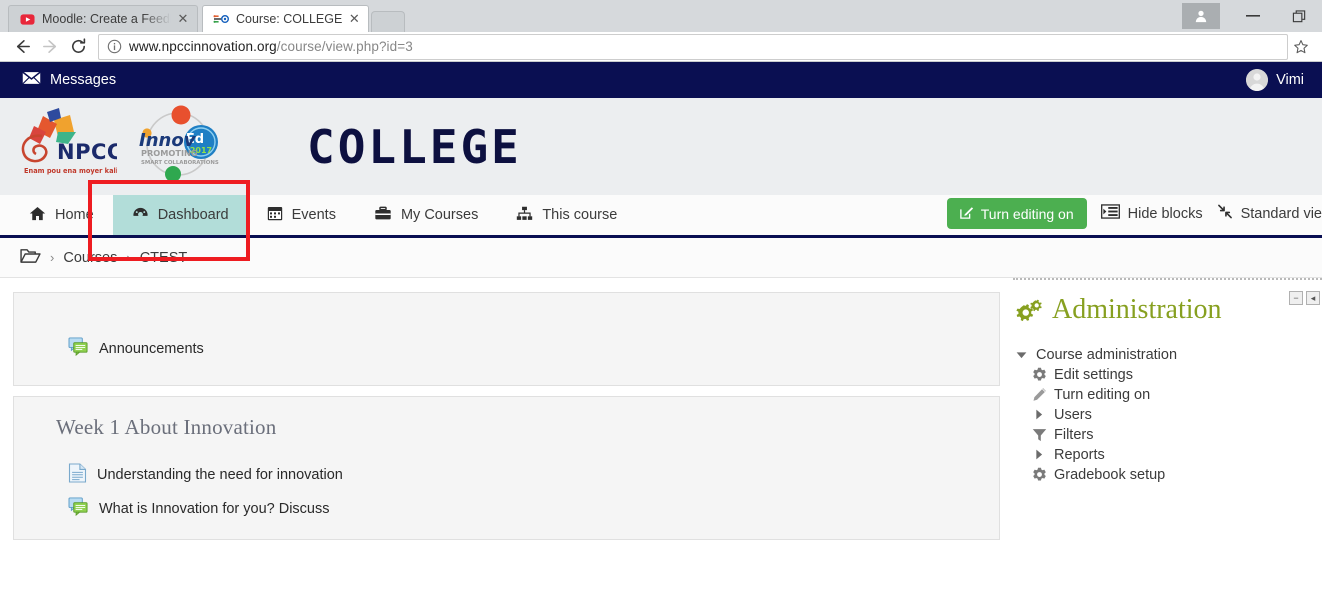  I want to click on tree-node-edit-settings-label: Edit settings, so click(1093, 374).